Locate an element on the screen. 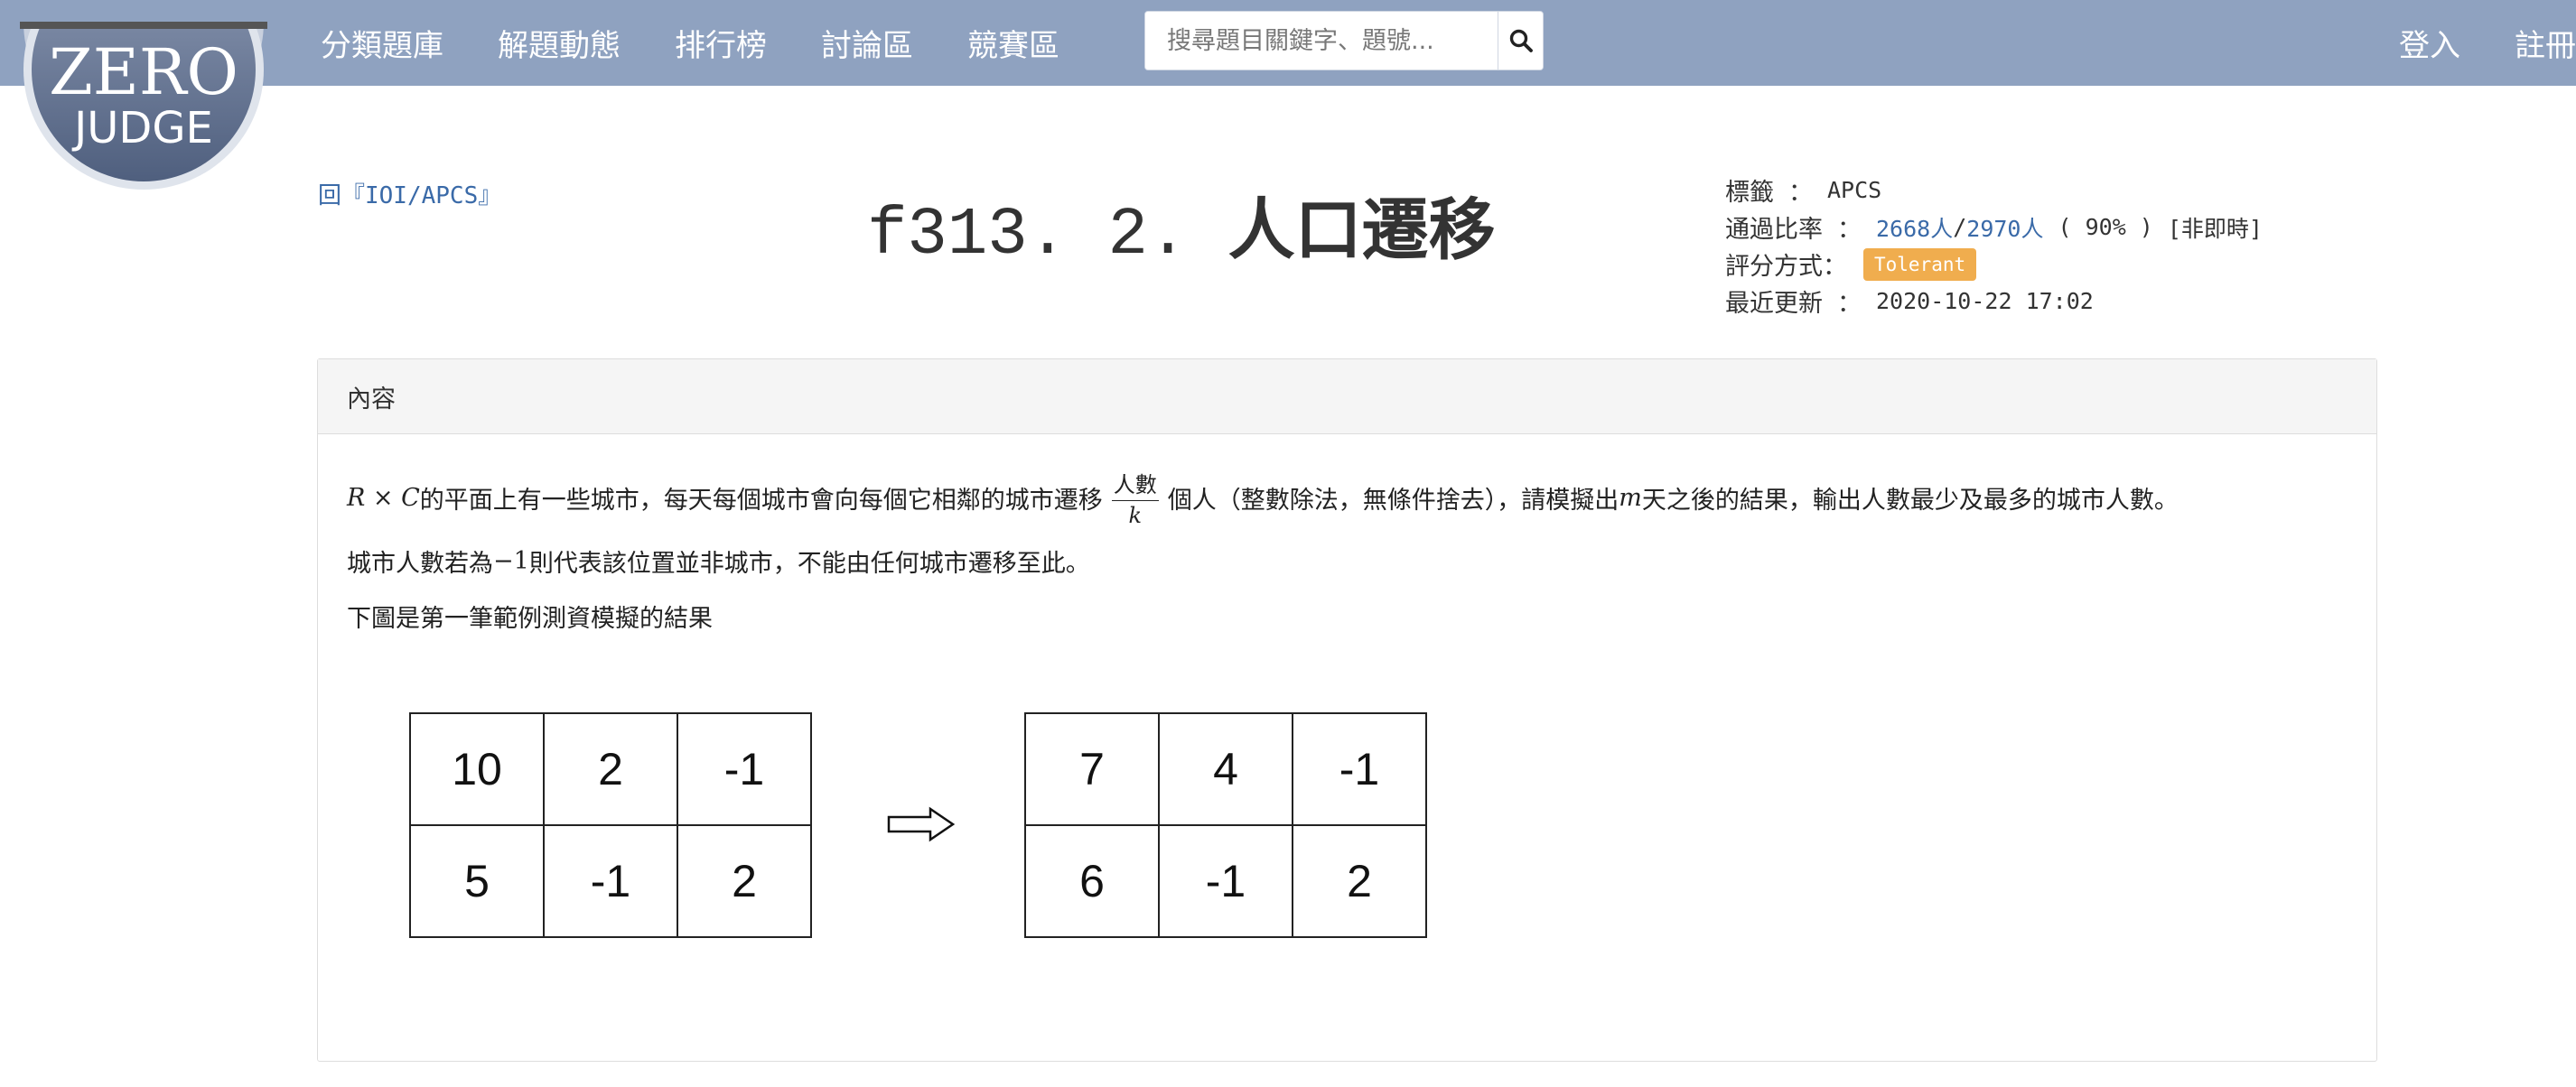 This screenshot has width=2576, height=1087. math-minus-one: −1 is located at coordinates (511, 561).